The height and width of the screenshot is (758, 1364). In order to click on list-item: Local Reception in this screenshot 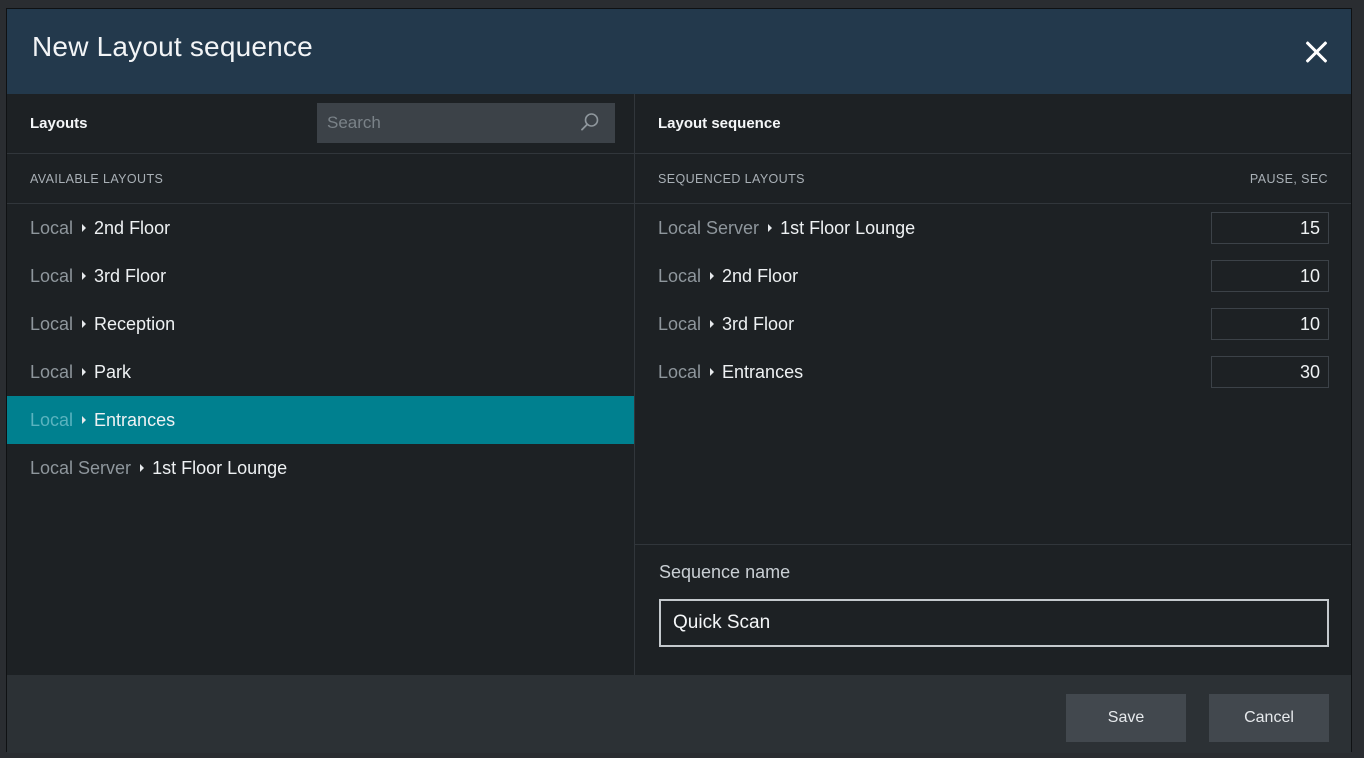, I will do `click(320, 324)`.